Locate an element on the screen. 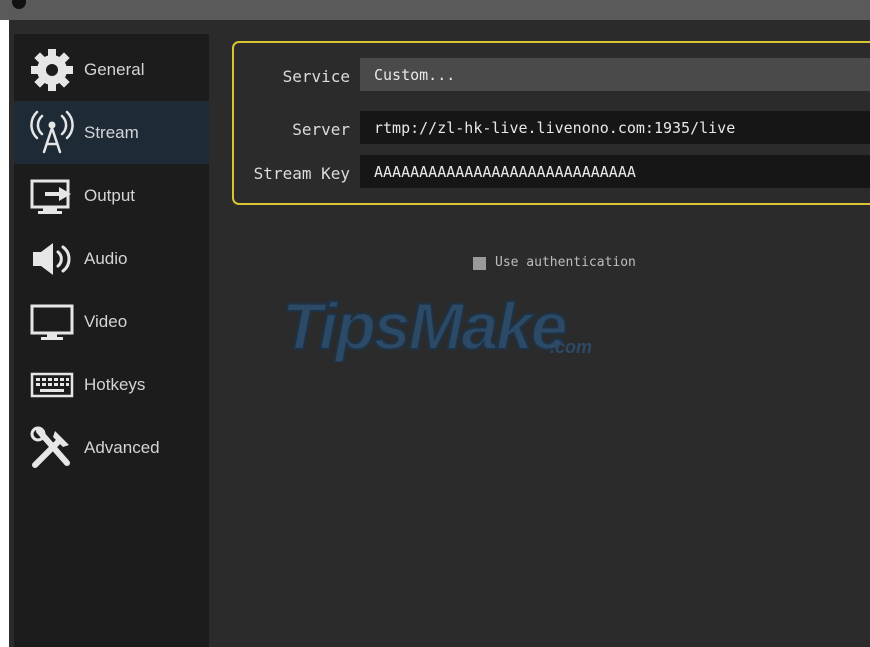 This screenshot has height=647, width=870. watermark-text: TipsMake is located at coordinates (424, 325).